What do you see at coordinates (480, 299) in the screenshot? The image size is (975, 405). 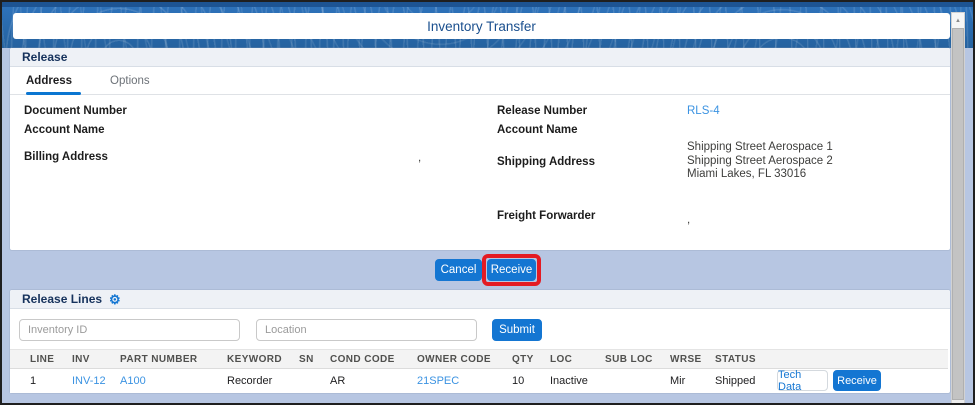 I see `release-lines-header: Release Lines ⚙` at bounding box center [480, 299].